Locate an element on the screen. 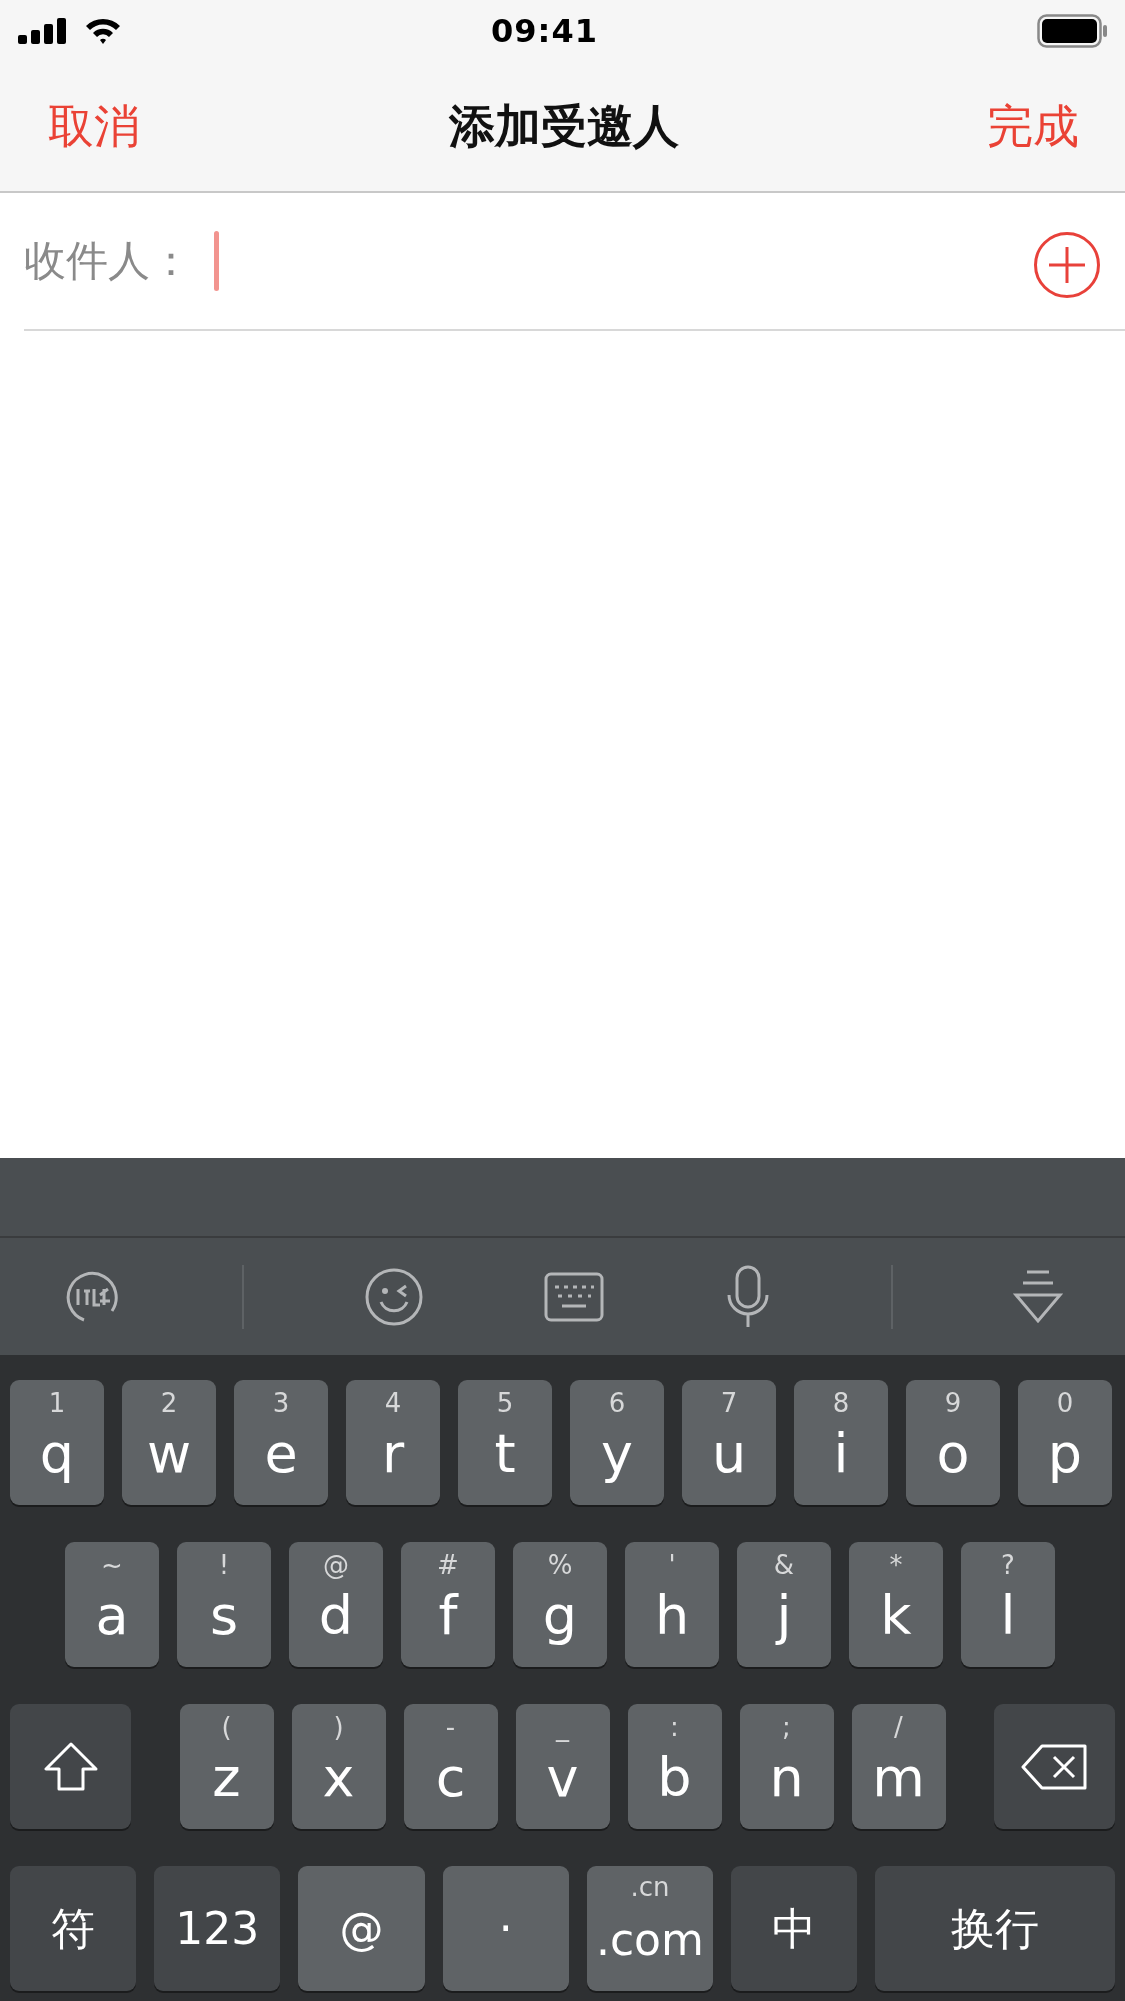 The image size is (1125, 2001). shift-key is located at coordinates (70, 1766).